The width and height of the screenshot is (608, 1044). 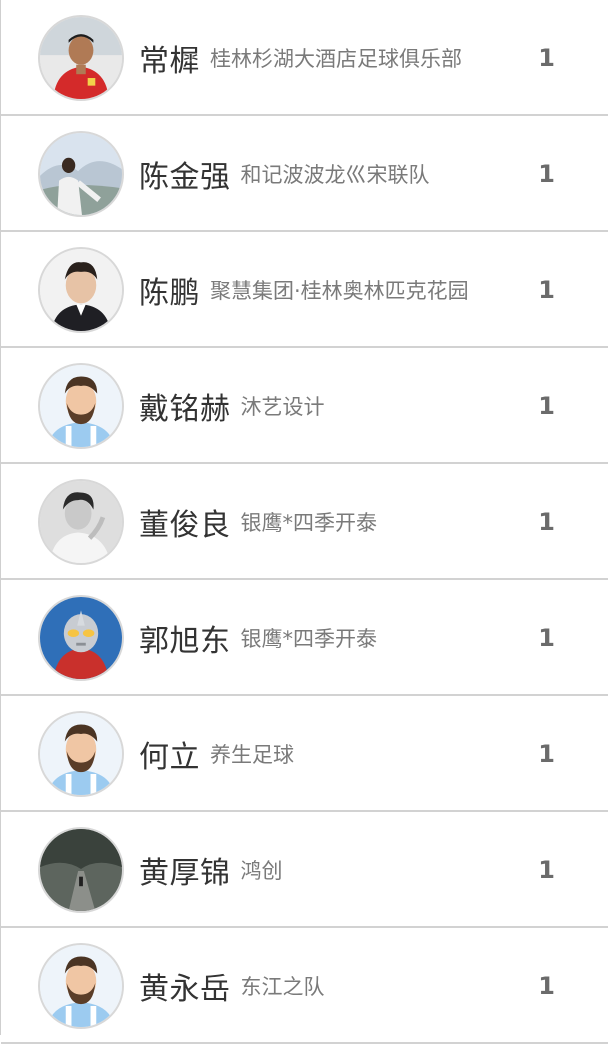 I want to click on player-name: 黄永岳, so click(x=185, y=989).